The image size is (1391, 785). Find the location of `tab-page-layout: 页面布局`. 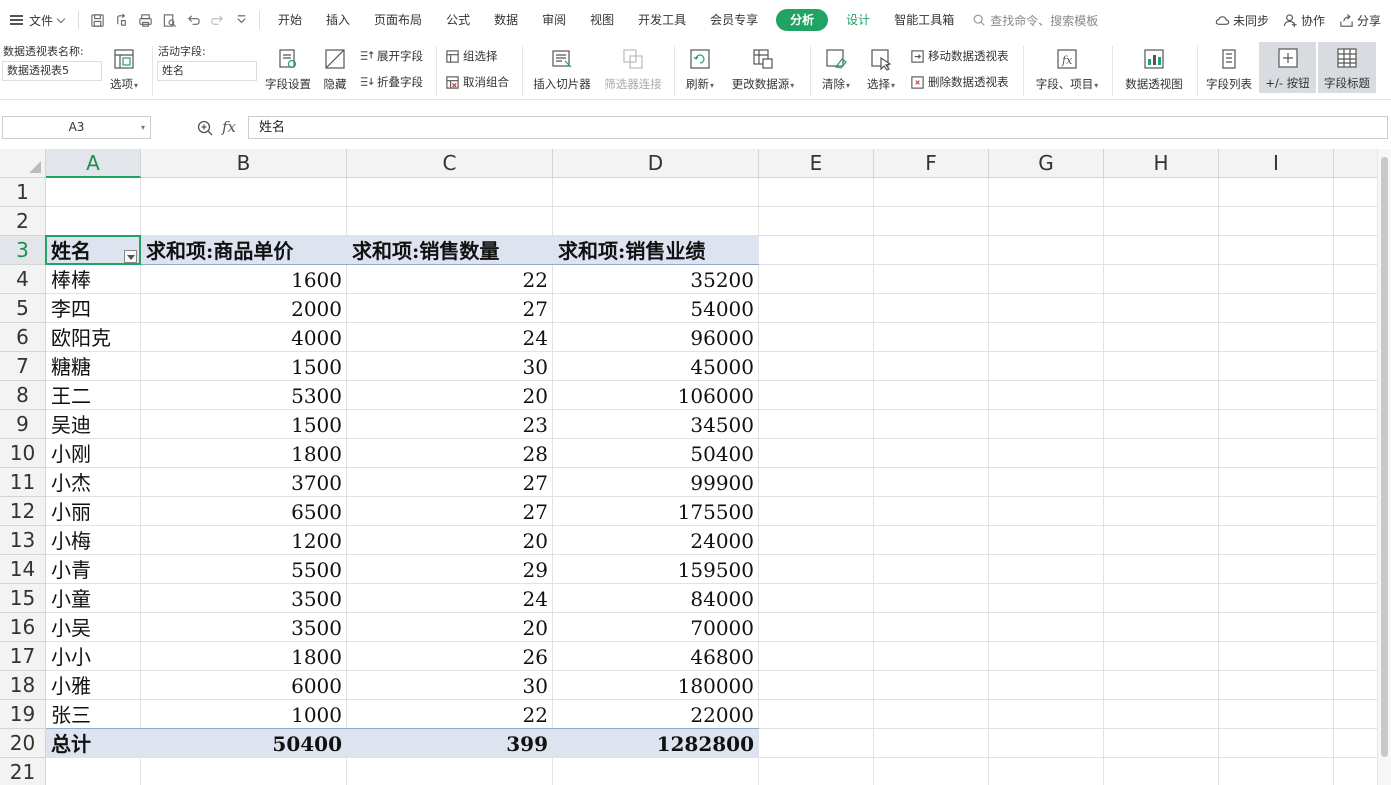

tab-page-layout: 页面布局 is located at coordinates (398, 20).